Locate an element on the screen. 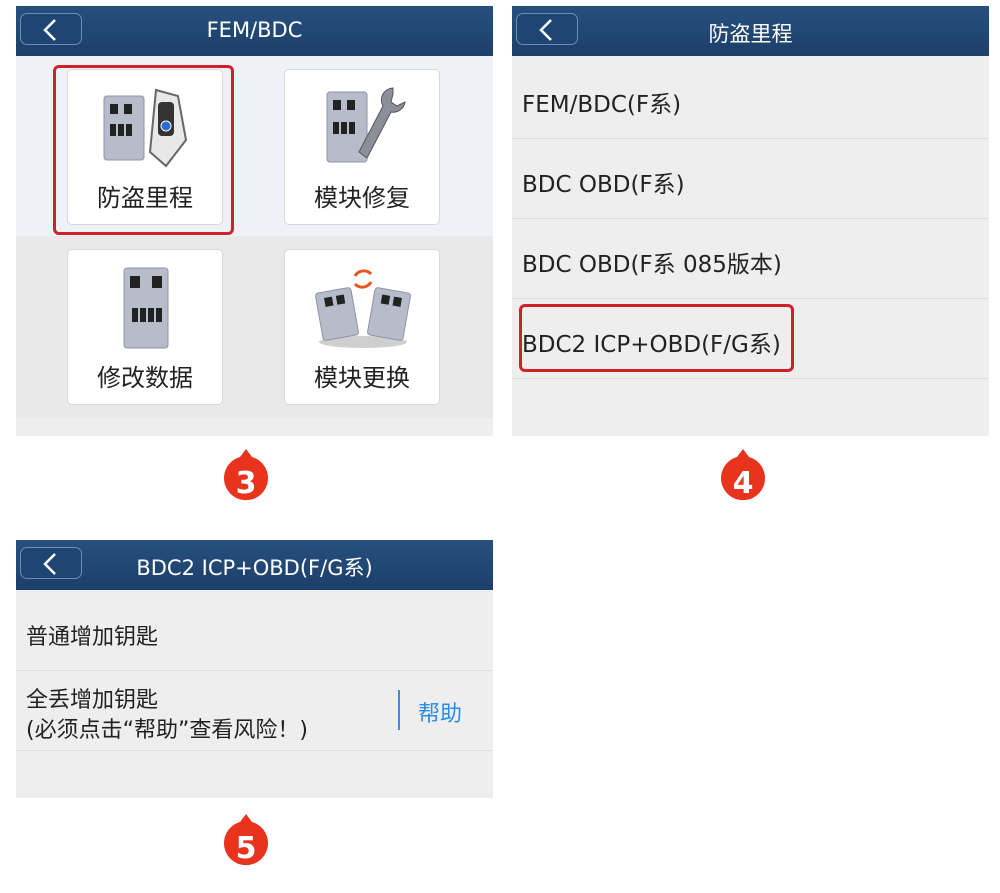  step-badge-4: 4 is located at coordinates (743, 475).